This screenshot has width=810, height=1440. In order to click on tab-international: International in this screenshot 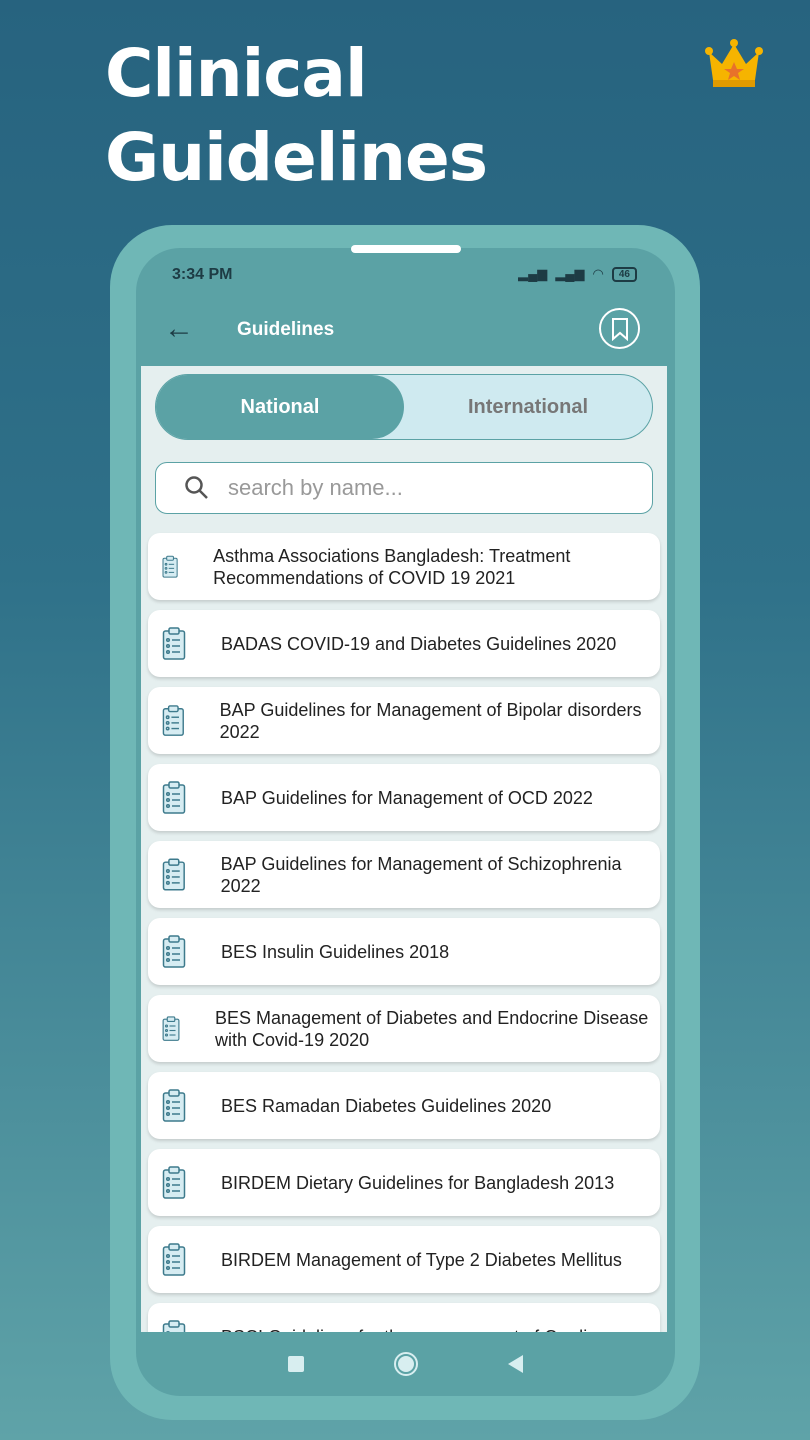, I will do `click(528, 407)`.